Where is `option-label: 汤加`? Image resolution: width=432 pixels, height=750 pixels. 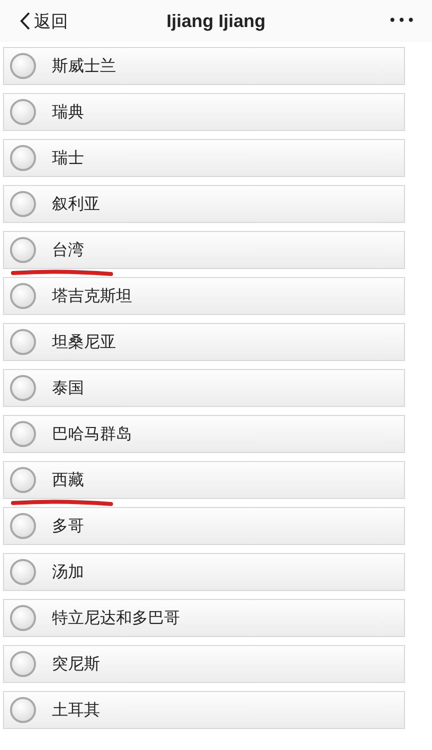
option-label: 汤加 is located at coordinates (68, 572).